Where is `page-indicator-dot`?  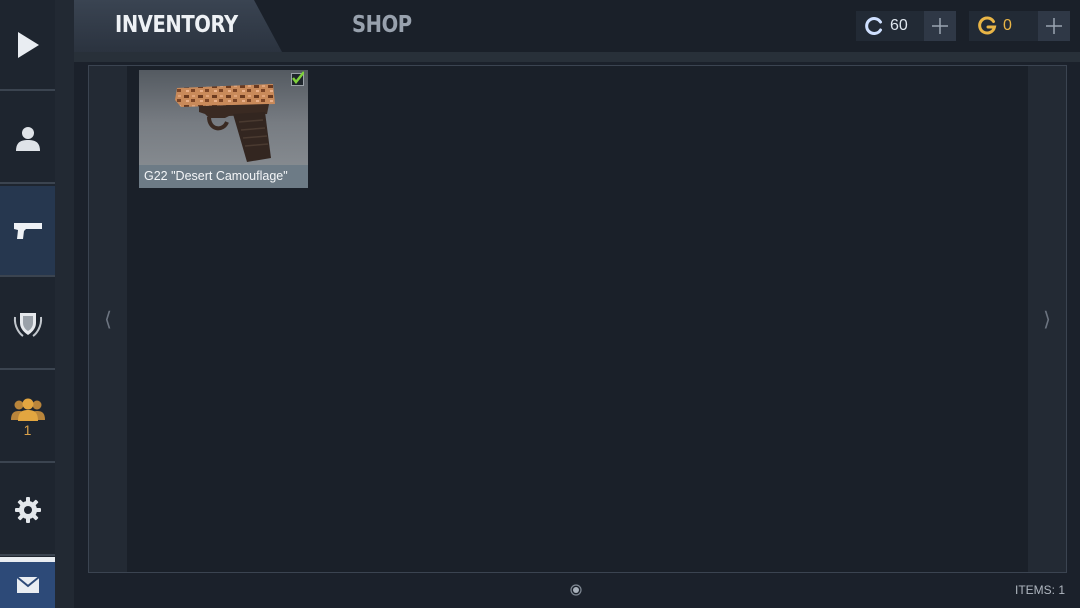
page-indicator-dot is located at coordinates (576, 590).